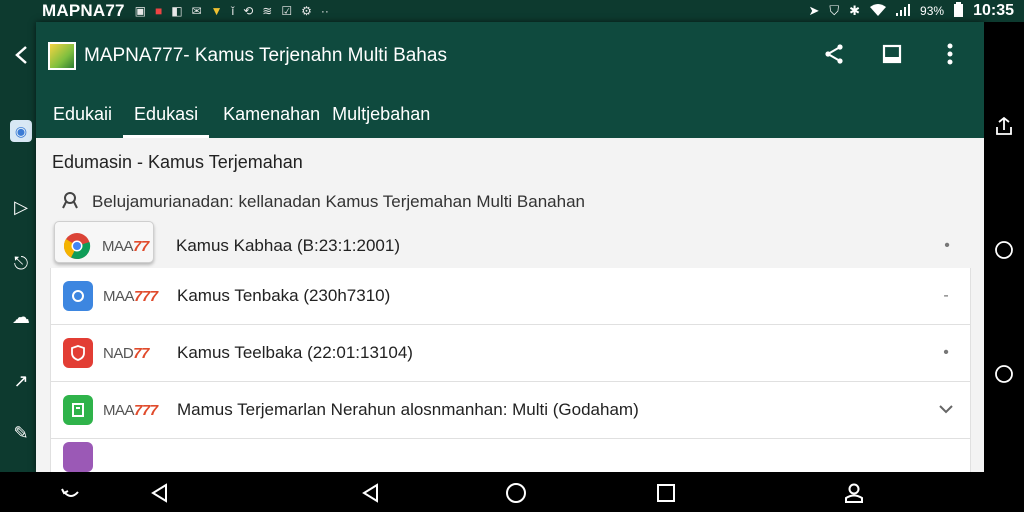 This screenshot has width=1024, height=512. Describe the element at coordinates (216, 11) in the screenshot. I see `shield-notification-icon: ▼` at that location.